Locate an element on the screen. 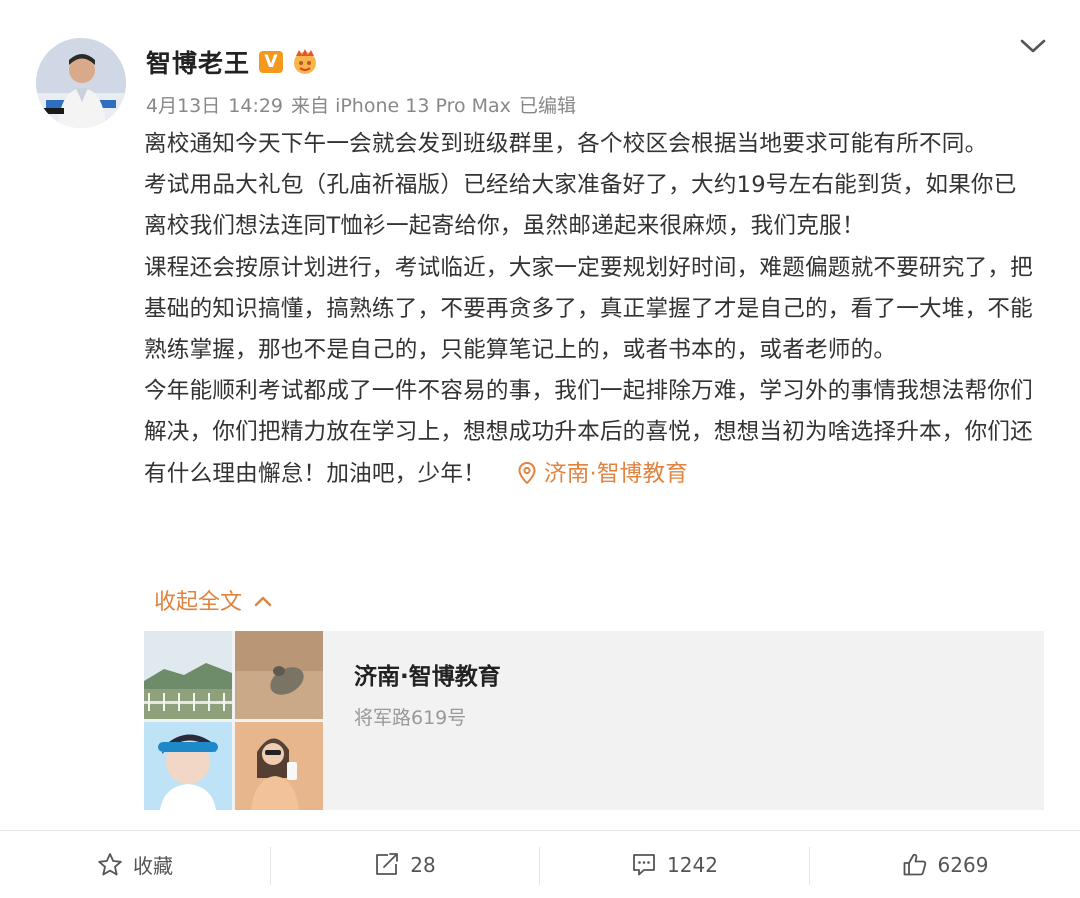  favorite-button: 收藏 is located at coordinates (135, 864).